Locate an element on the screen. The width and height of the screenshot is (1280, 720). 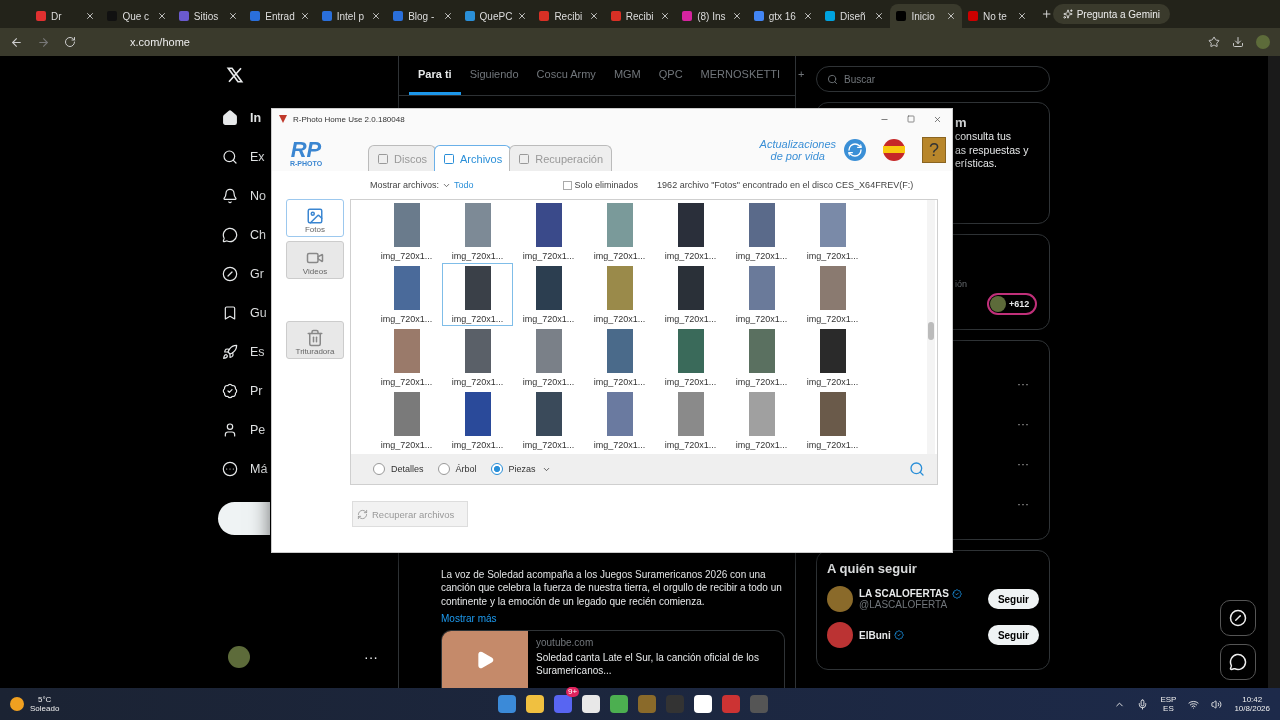
browser-tab: (8) Ins is located at coordinates (712, 16).